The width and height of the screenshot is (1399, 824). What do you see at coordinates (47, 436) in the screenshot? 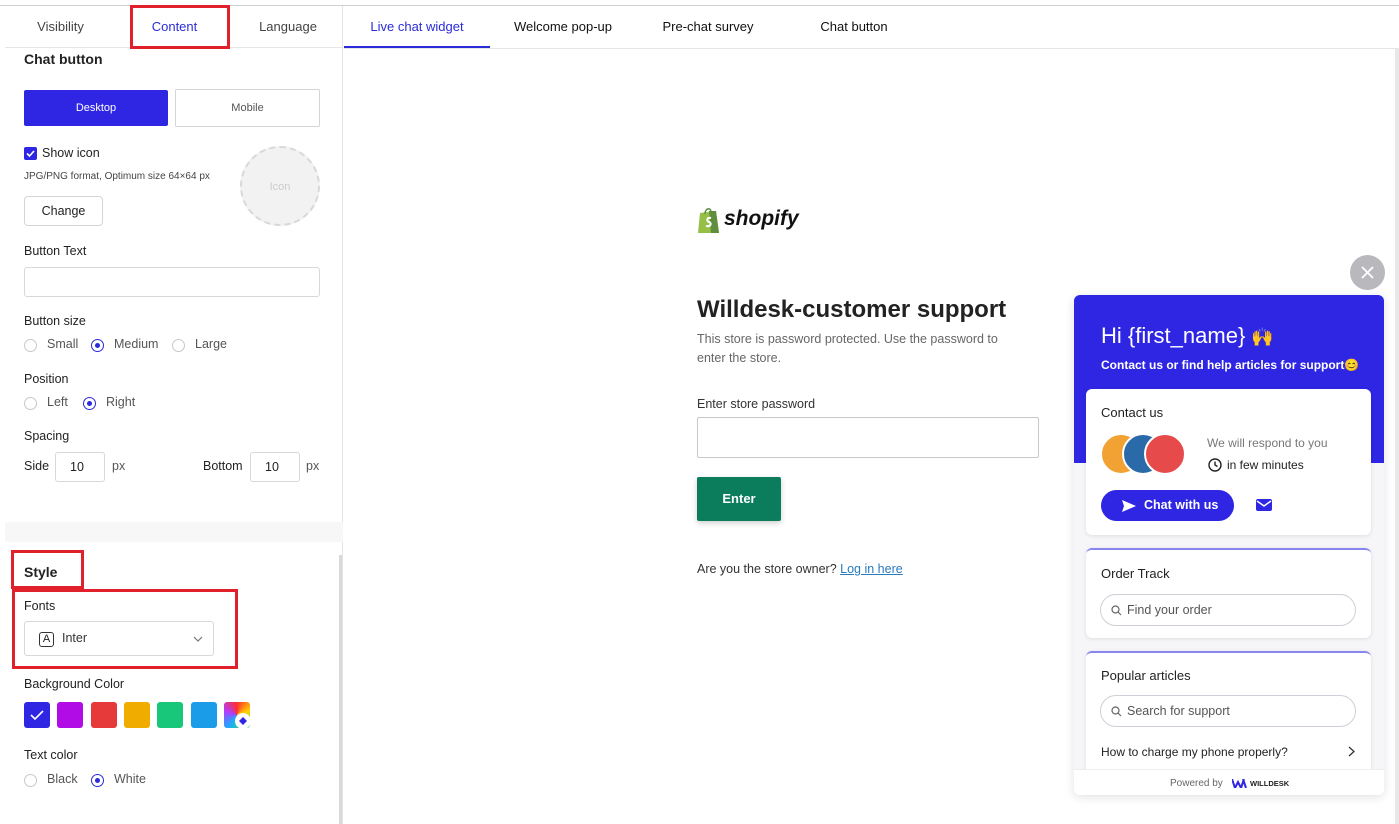
I see `spacing-label: Spacing` at bounding box center [47, 436].